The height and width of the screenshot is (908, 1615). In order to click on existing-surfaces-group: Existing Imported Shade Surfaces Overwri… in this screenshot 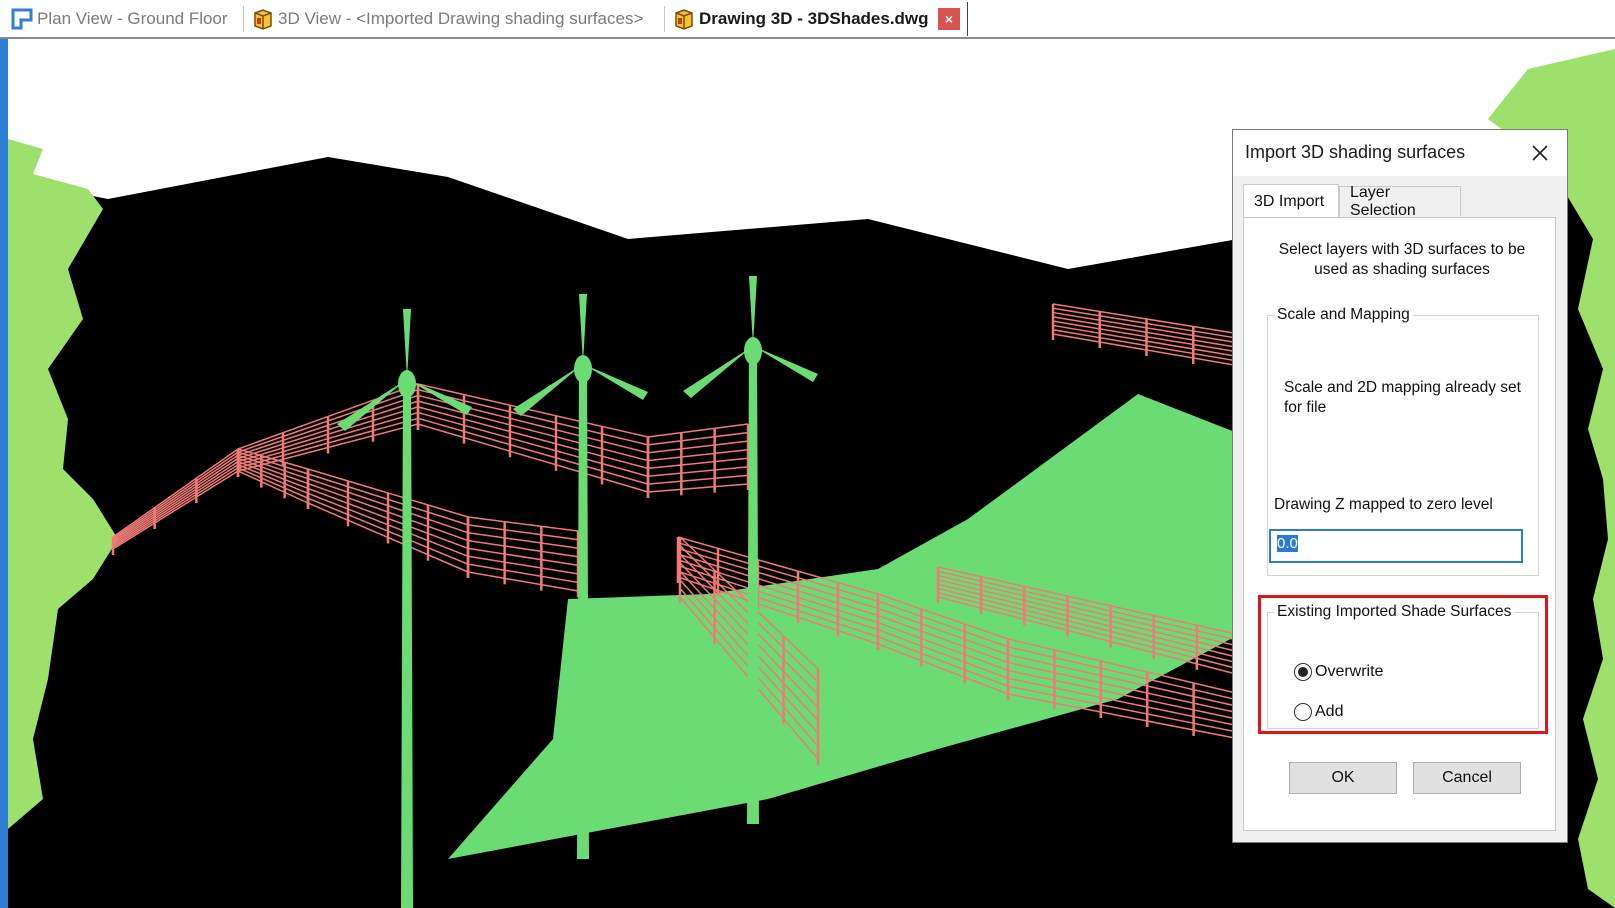, I will do `click(1403, 666)`.